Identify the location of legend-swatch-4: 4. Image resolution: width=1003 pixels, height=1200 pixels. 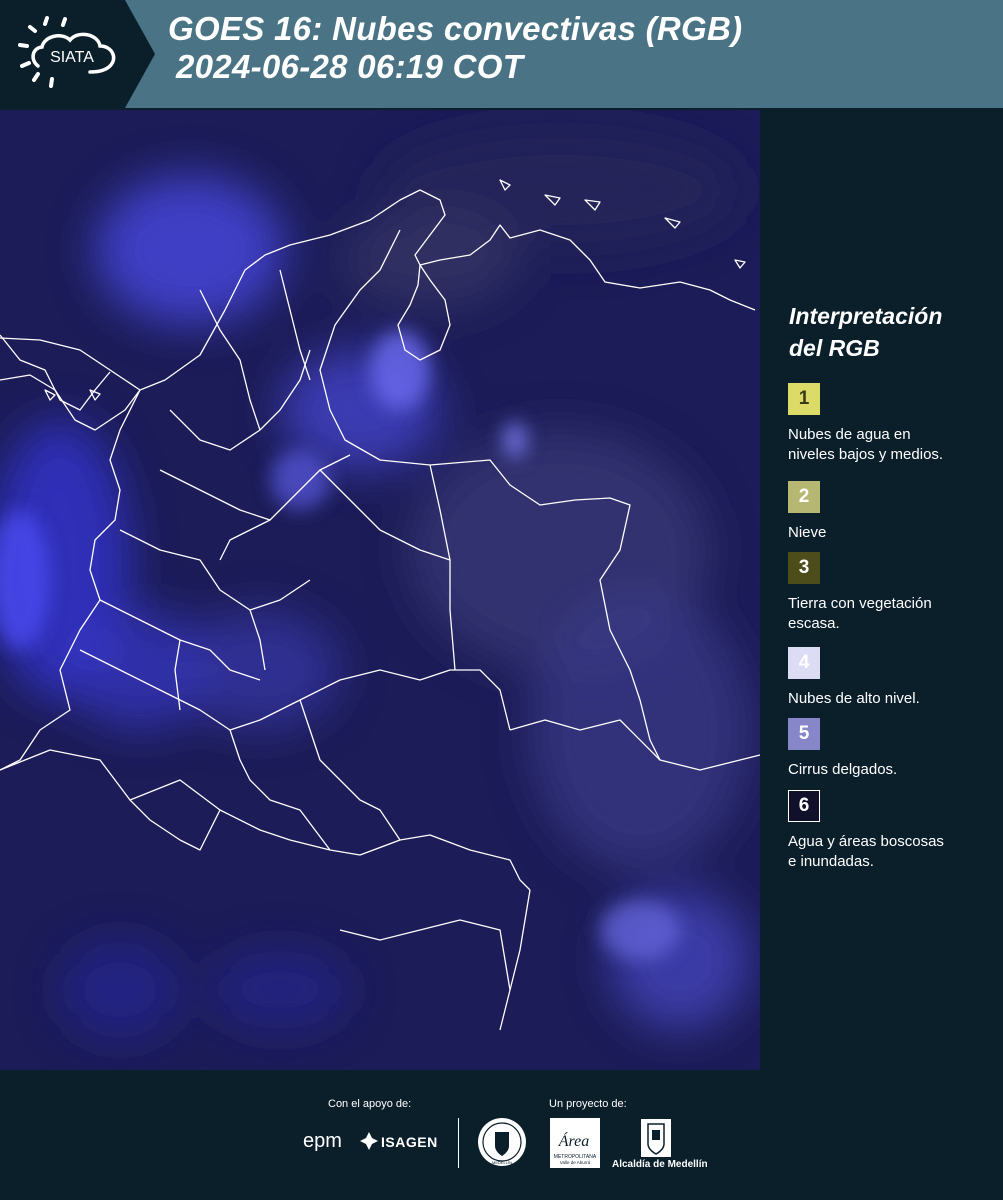
(804, 663).